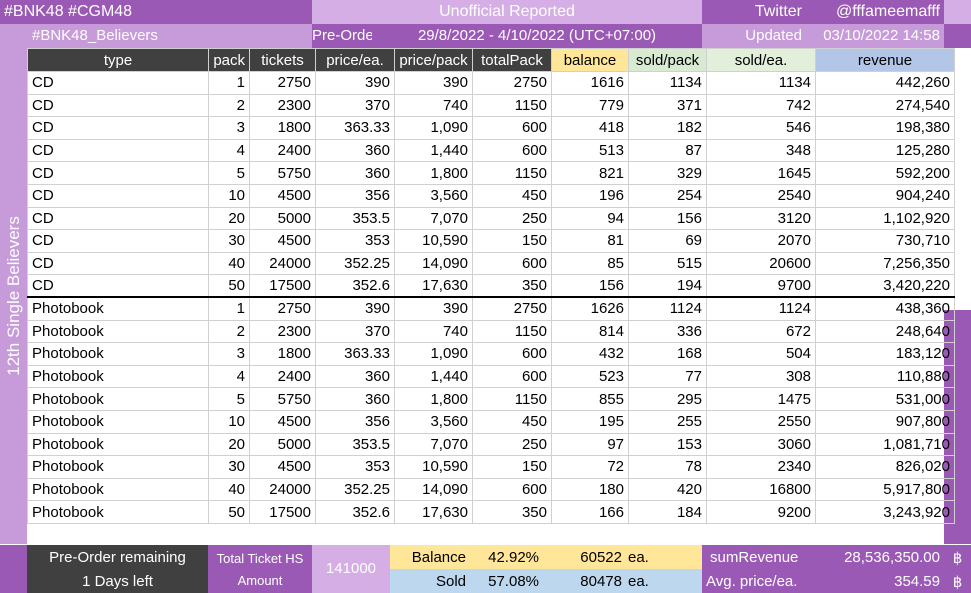  I want to click on table-row: Photobook 4 2400 360 1,440 600 523 77 308 110,880, so click(491, 376).